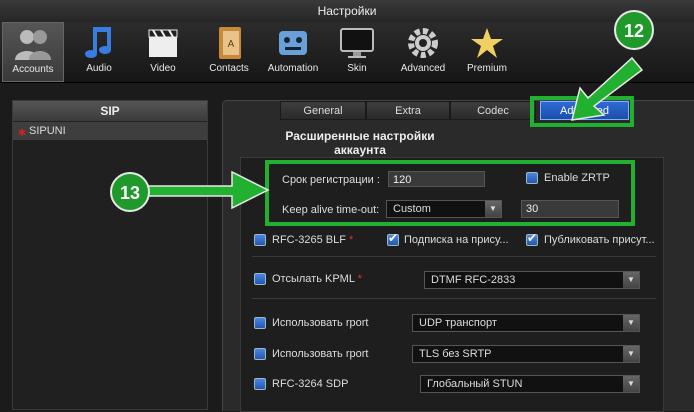 This screenshot has width=694, height=412. Describe the element at coordinates (530, 384) in the screenshot. I see `rfc3264-select: Глобальный STUN ▼` at that location.